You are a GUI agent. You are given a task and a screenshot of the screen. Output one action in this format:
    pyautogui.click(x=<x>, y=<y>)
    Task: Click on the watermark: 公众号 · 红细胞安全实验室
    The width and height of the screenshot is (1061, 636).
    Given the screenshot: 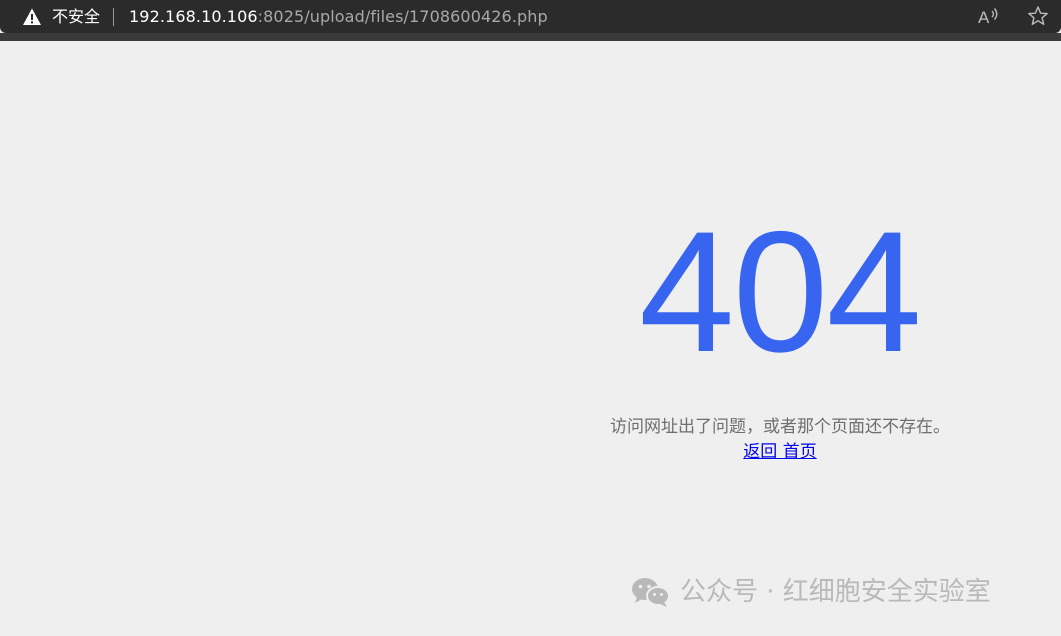 What is the action you would take?
    pyautogui.click(x=810, y=592)
    